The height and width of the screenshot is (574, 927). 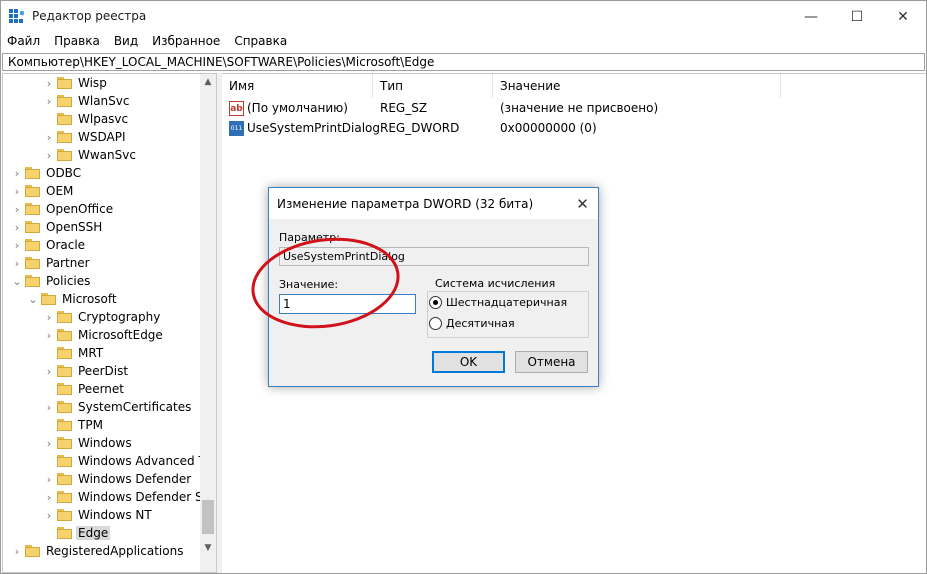 What do you see at coordinates (435, 323) in the screenshot?
I see `radio-unchecked-icon` at bounding box center [435, 323].